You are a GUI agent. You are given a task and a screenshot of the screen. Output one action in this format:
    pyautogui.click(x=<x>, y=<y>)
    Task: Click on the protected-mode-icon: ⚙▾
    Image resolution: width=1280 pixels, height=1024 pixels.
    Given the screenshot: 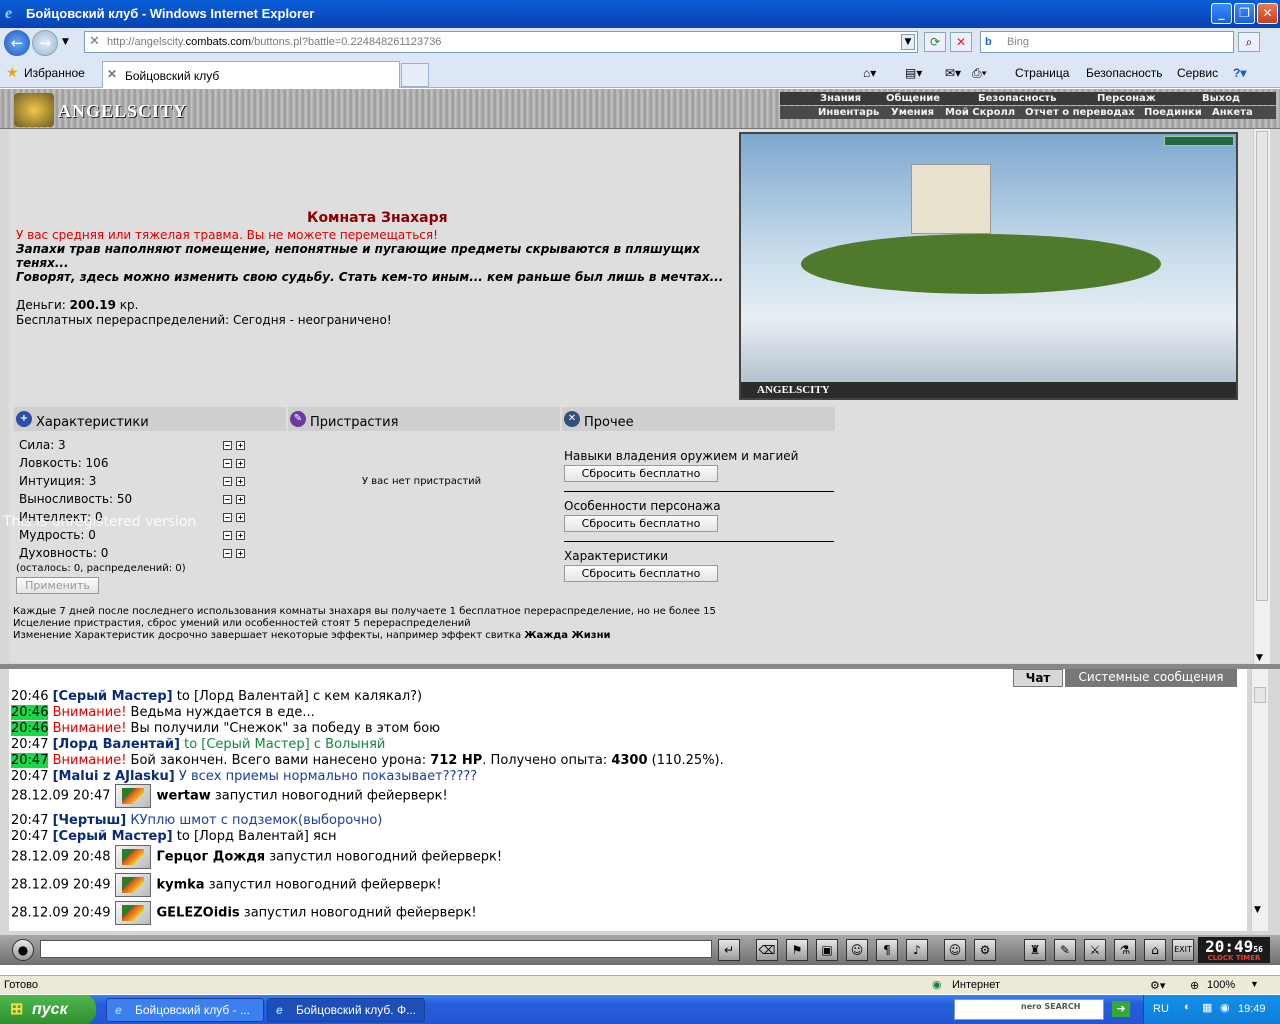 What is the action you would take?
    pyautogui.click(x=1157, y=985)
    